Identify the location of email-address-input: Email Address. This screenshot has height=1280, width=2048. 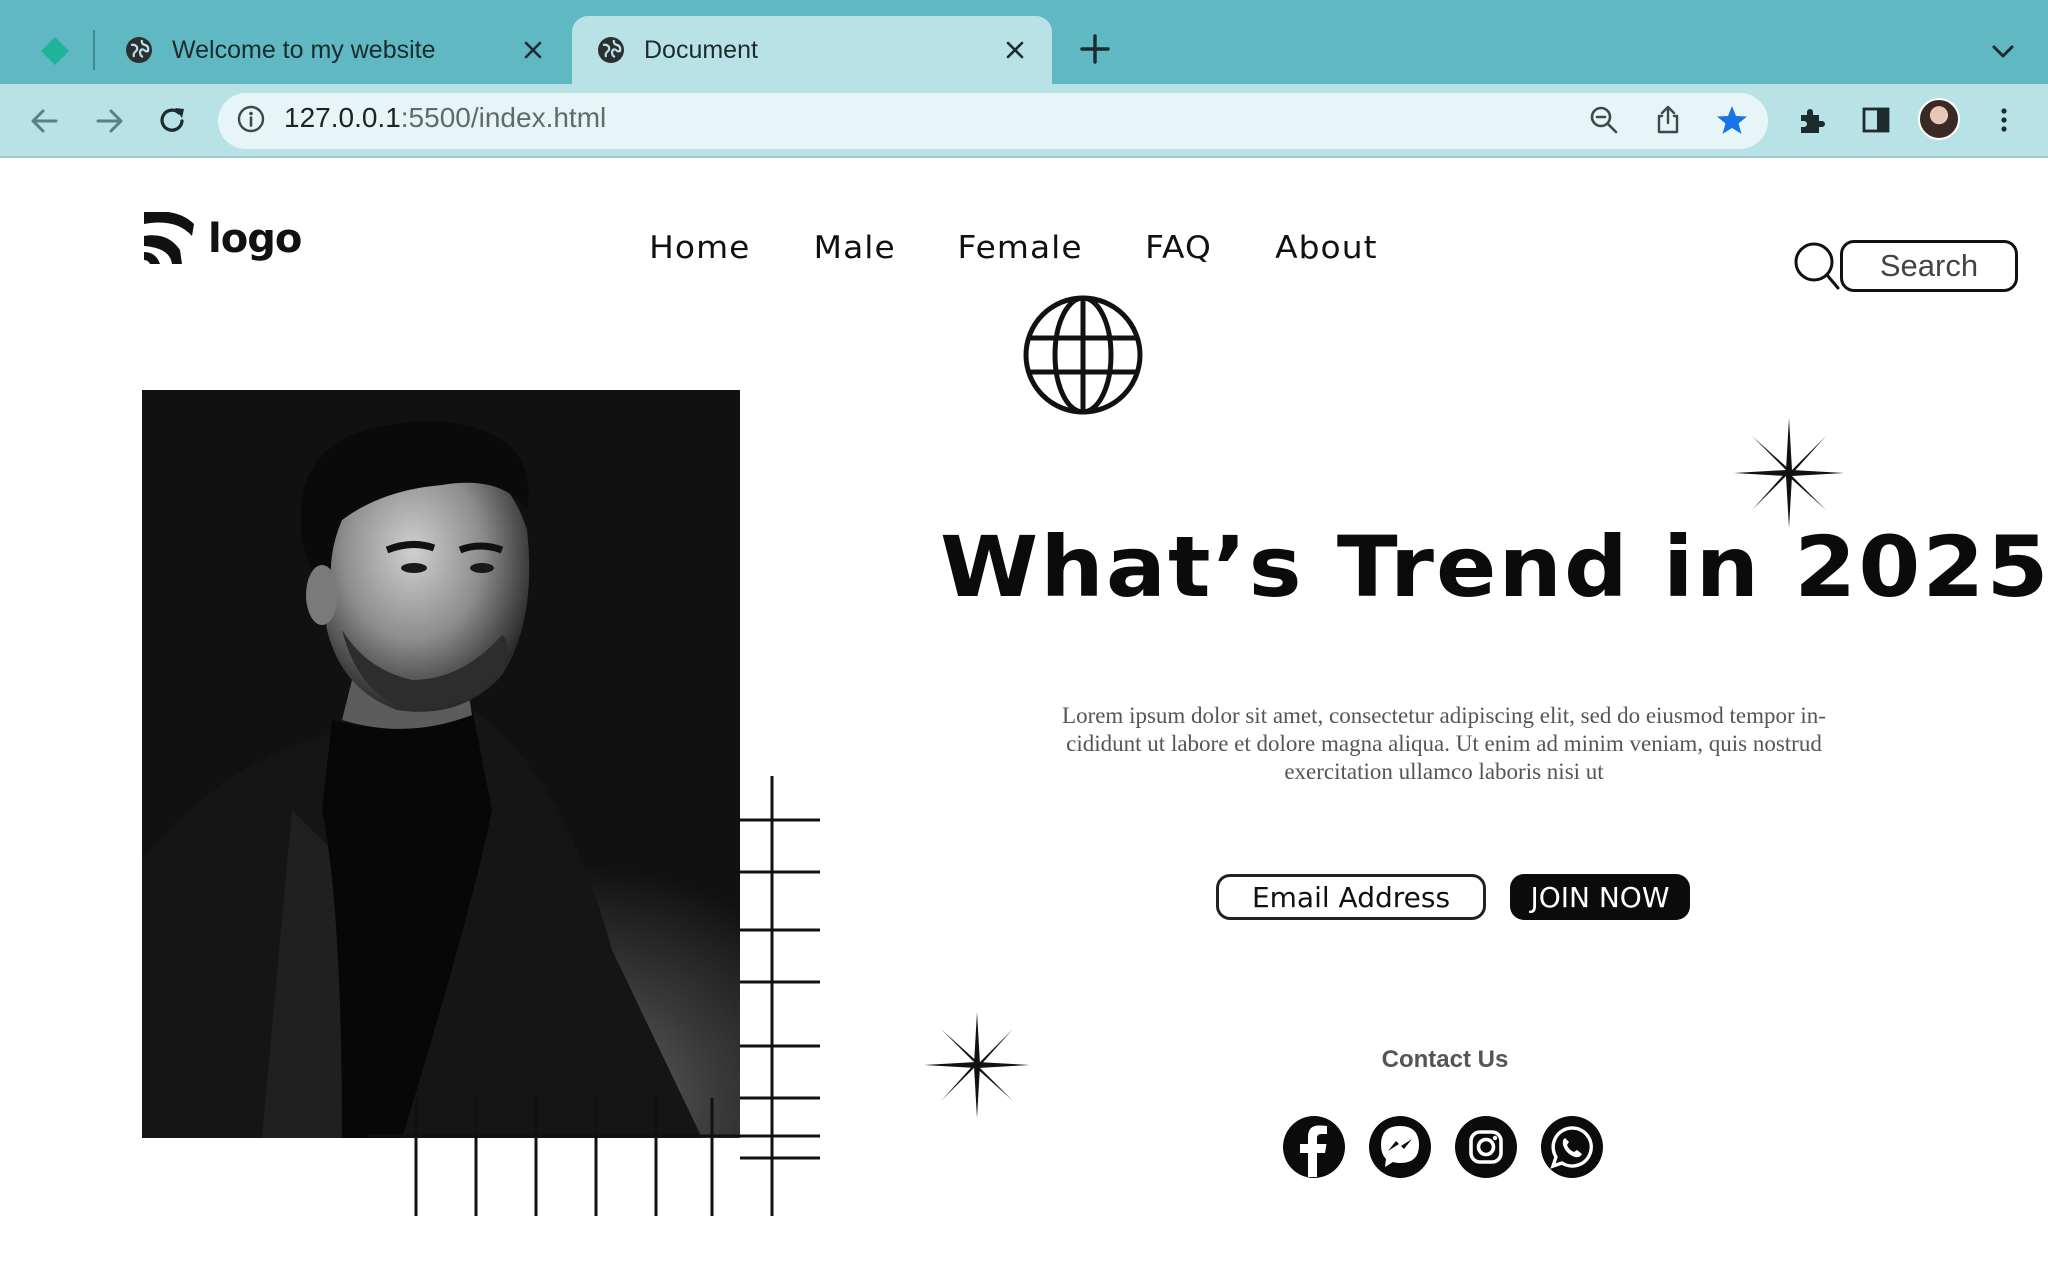
(1351, 897).